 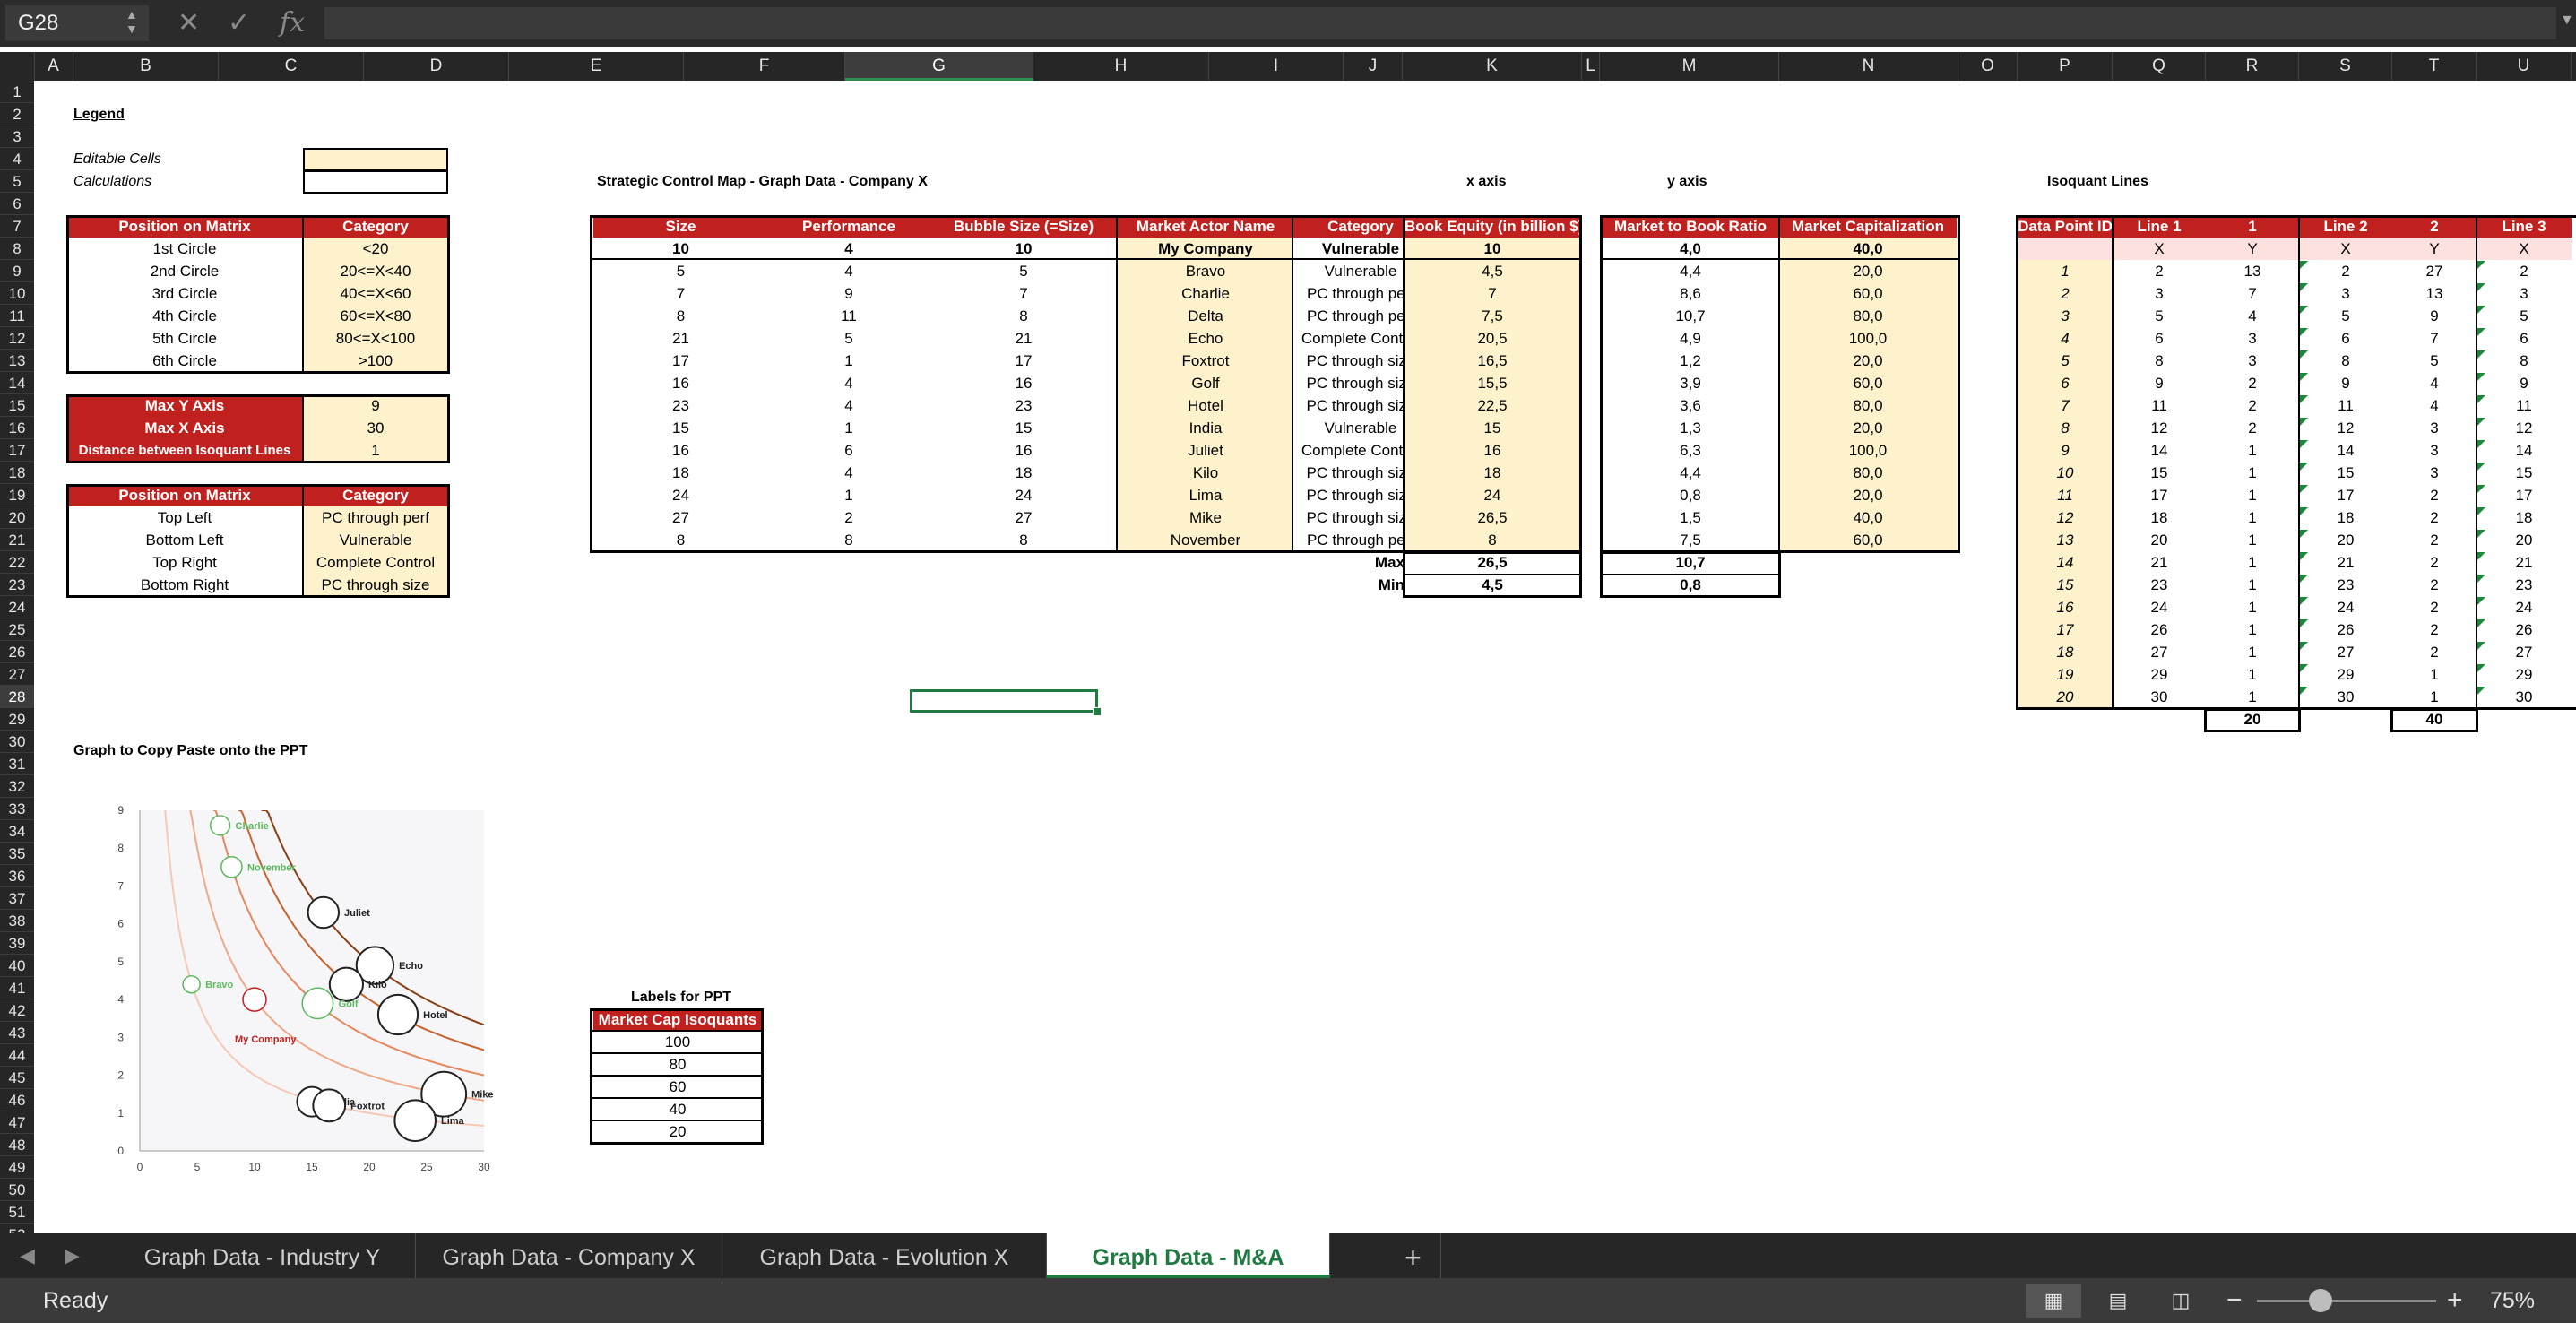 I want to click on row-header-38: 38, so click(x=17, y=921).